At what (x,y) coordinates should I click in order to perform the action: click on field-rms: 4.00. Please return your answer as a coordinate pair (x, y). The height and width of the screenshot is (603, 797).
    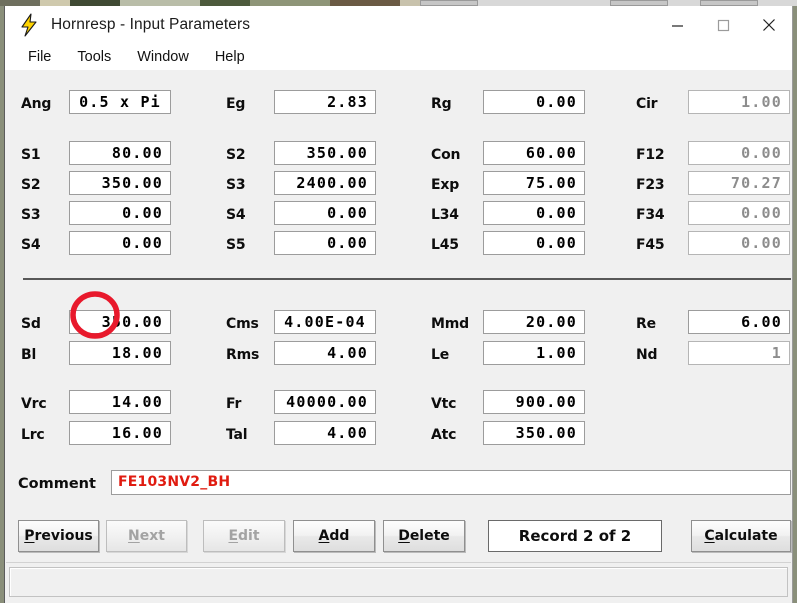
    Looking at the image, I should click on (325, 353).